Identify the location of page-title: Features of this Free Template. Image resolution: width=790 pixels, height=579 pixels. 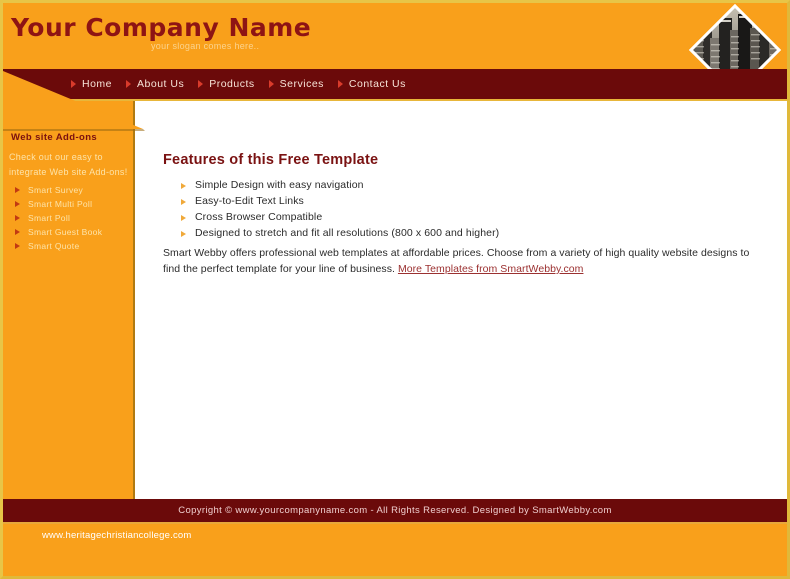
(271, 160).